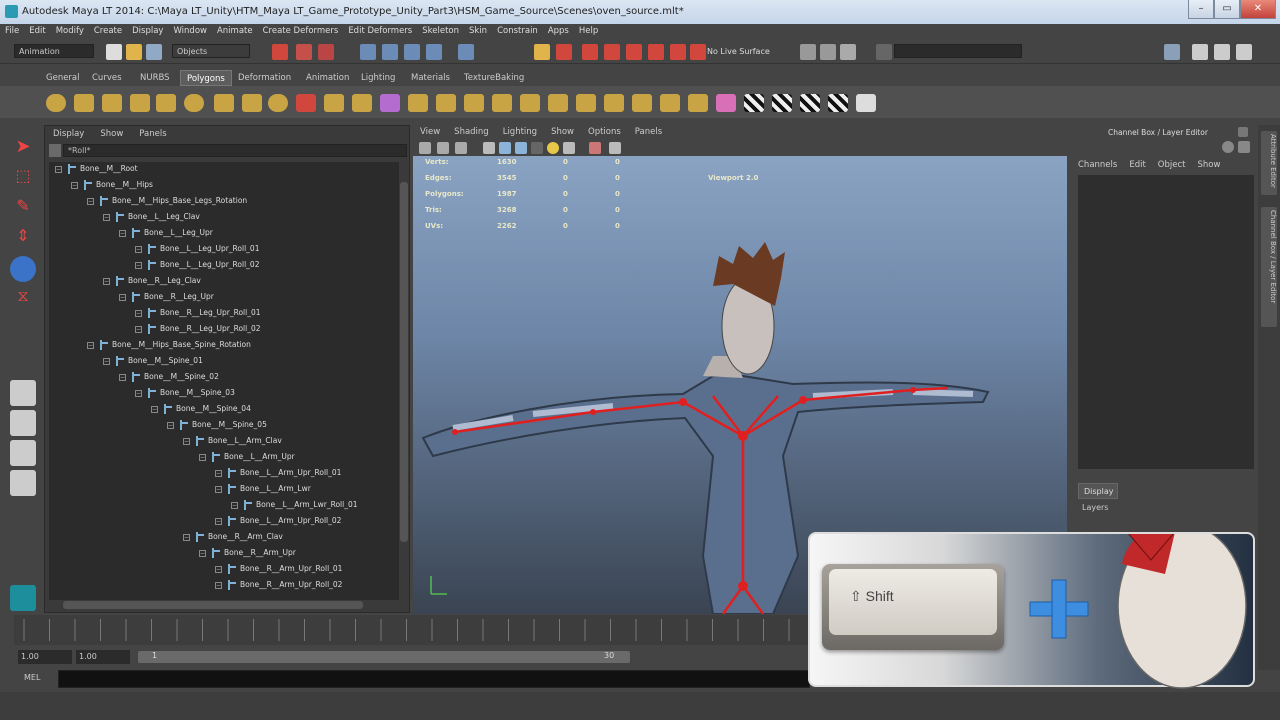 The height and width of the screenshot is (720, 1280). Describe the element at coordinates (648, 132) in the screenshot. I see `viewport-menu-panels: Panels` at that location.